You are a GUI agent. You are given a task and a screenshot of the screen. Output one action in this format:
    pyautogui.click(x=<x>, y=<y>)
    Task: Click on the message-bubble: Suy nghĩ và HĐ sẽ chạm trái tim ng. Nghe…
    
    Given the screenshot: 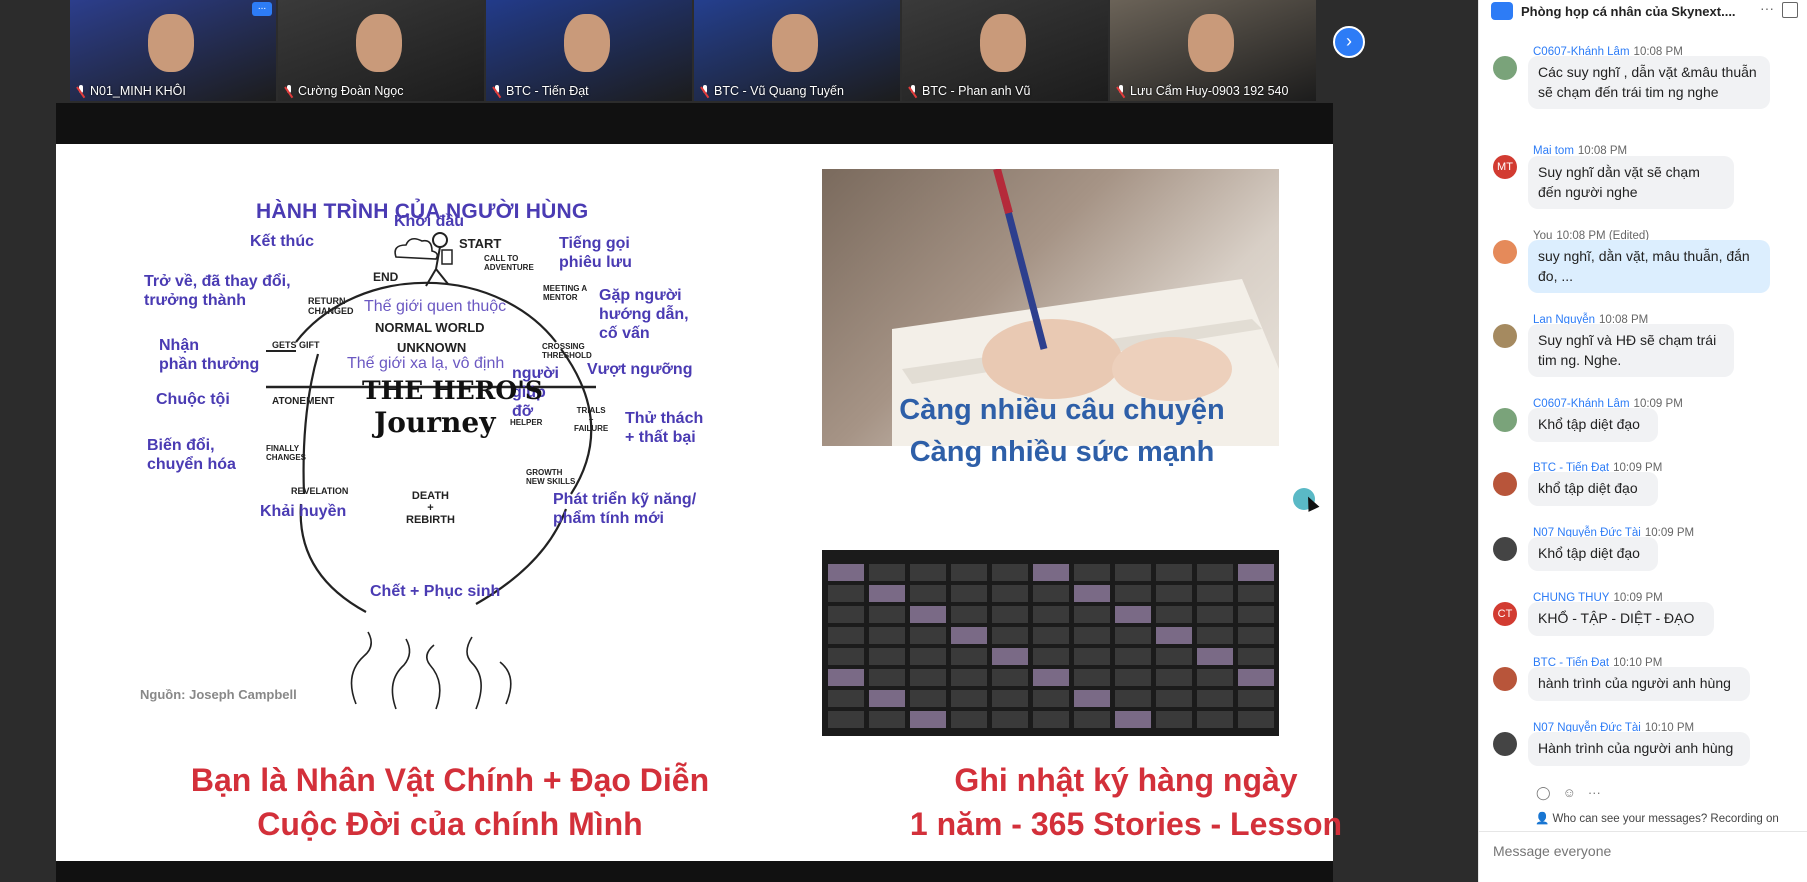 What is the action you would take?
    pyautogui.click(x=1631, y=350)
    